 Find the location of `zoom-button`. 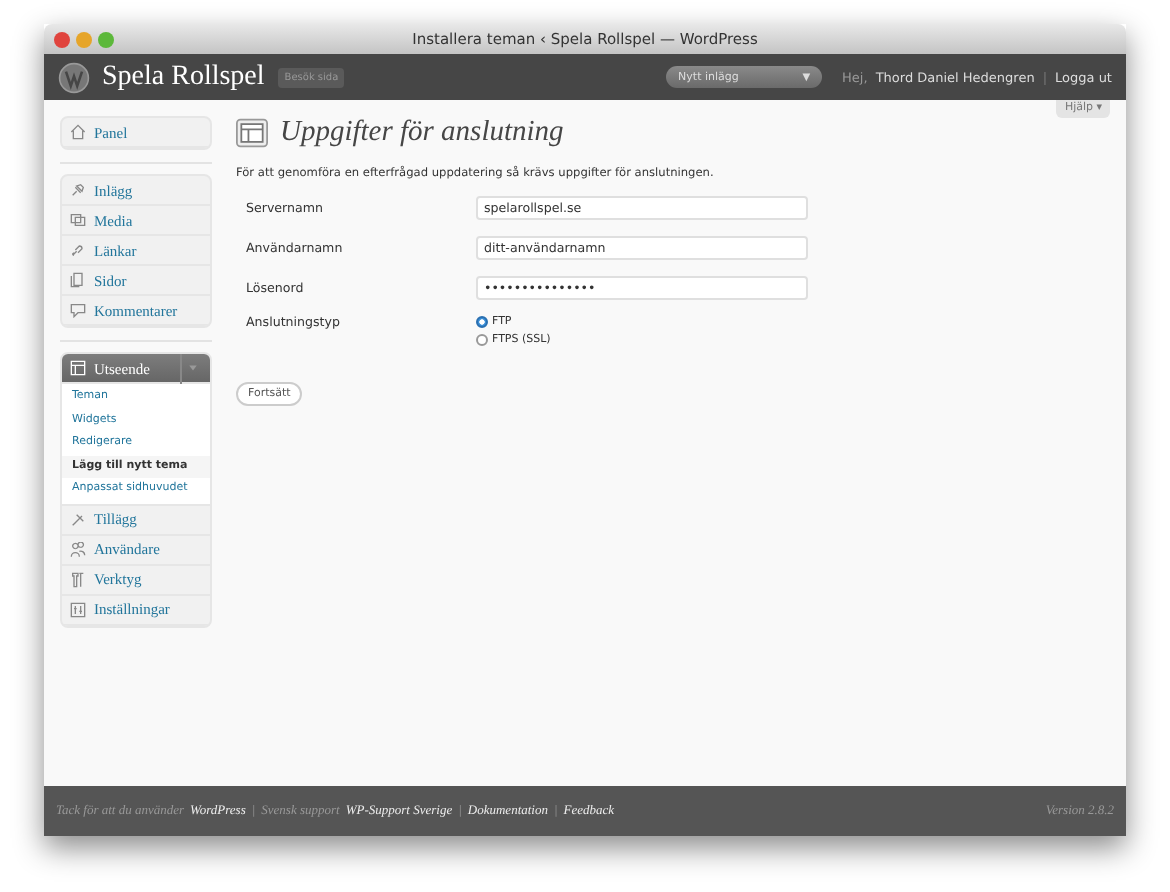

zoom-button is located at coordinates (106, 39).